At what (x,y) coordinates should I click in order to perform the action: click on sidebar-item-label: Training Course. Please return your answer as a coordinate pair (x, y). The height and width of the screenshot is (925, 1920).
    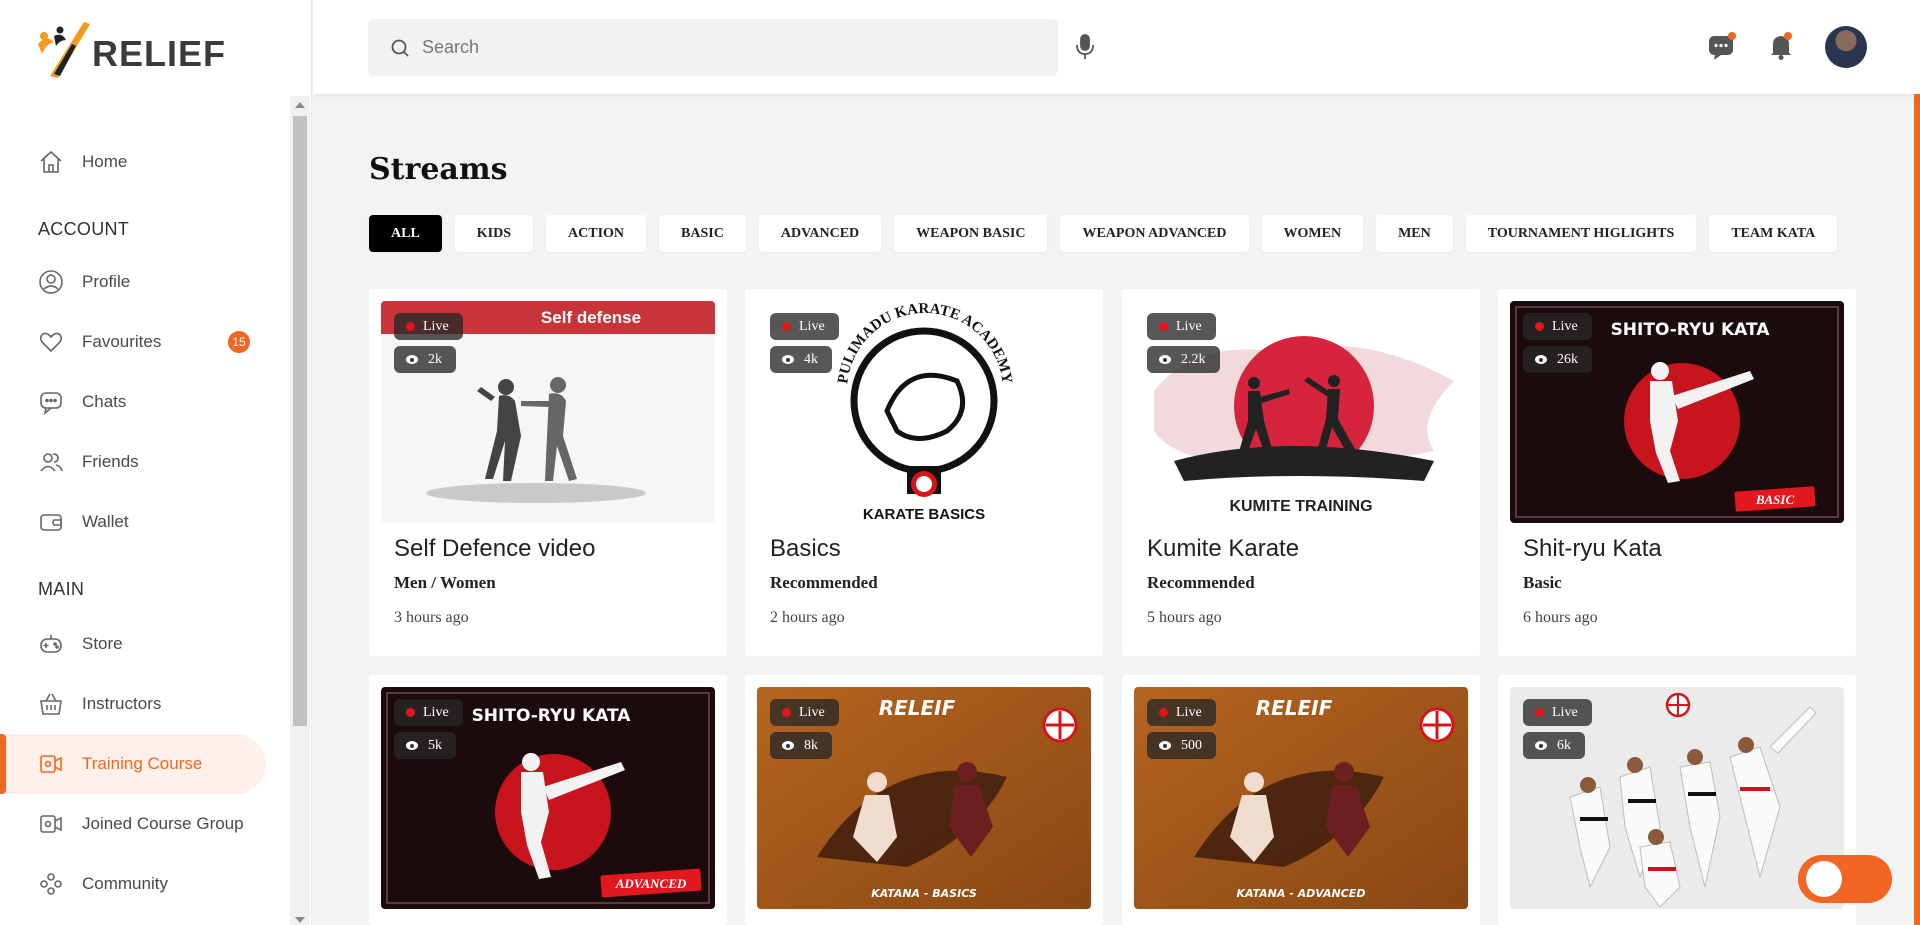
    Looking at the image, I should click on (142, 763).